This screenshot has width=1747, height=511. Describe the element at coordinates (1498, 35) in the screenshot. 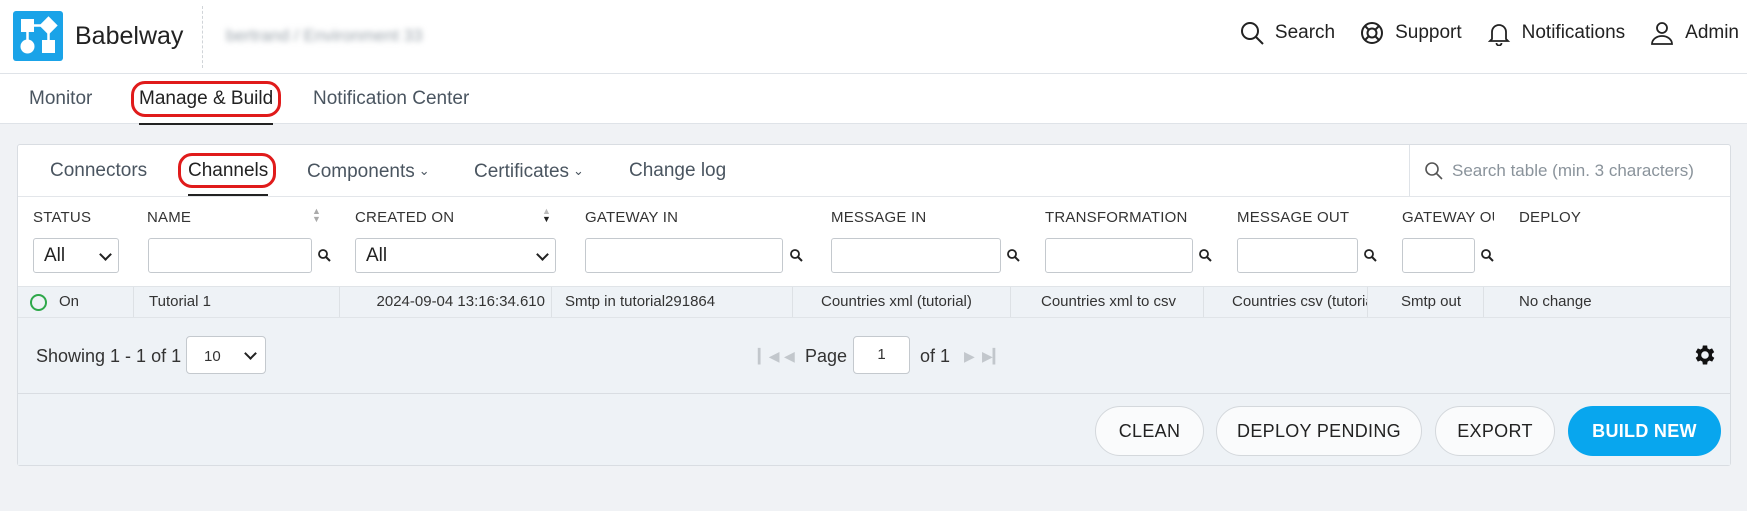

I see `bell-icon` at that location.